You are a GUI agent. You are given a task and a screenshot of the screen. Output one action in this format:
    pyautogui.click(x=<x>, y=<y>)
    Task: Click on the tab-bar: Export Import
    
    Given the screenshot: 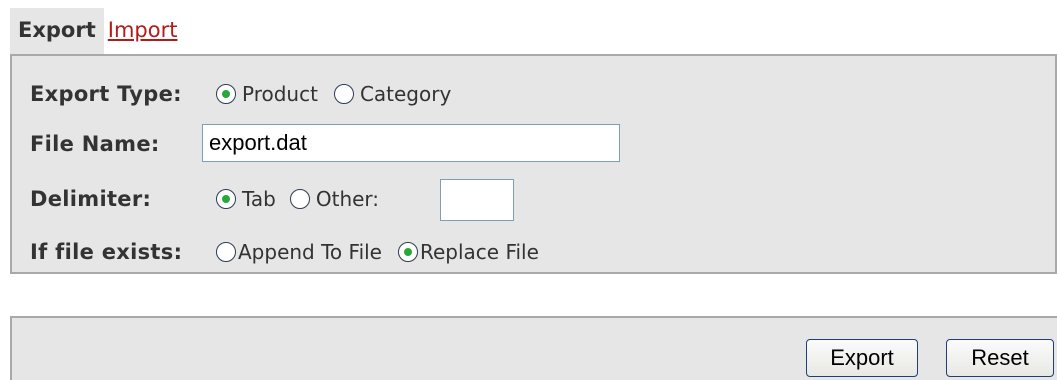 What is the action you would take?
    pyautogui.click(x=97, y=31)
    